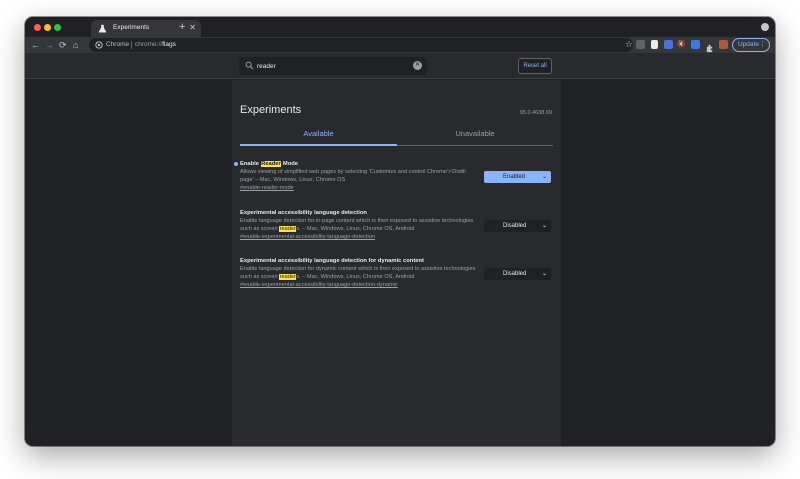 The image size is (800, 479). I want to click on new-tab-button: +, so click(182, 27).